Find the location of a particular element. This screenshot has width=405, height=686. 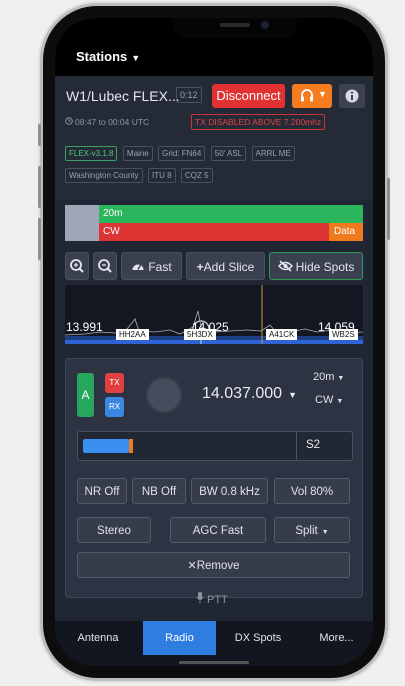

split-button: Split ▼ is located at coordinates (312, 530).